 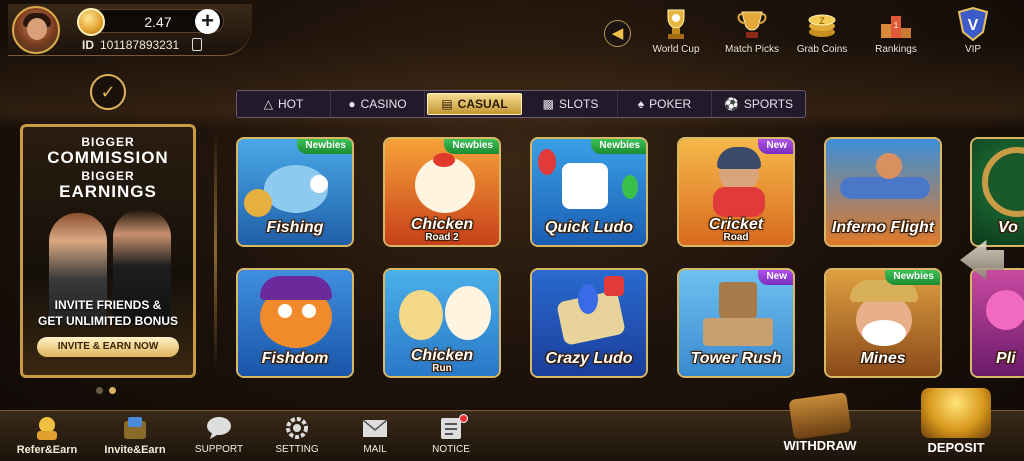 I want to click on bottom-nav-setting: SETTING, so click(x=297, y=435).